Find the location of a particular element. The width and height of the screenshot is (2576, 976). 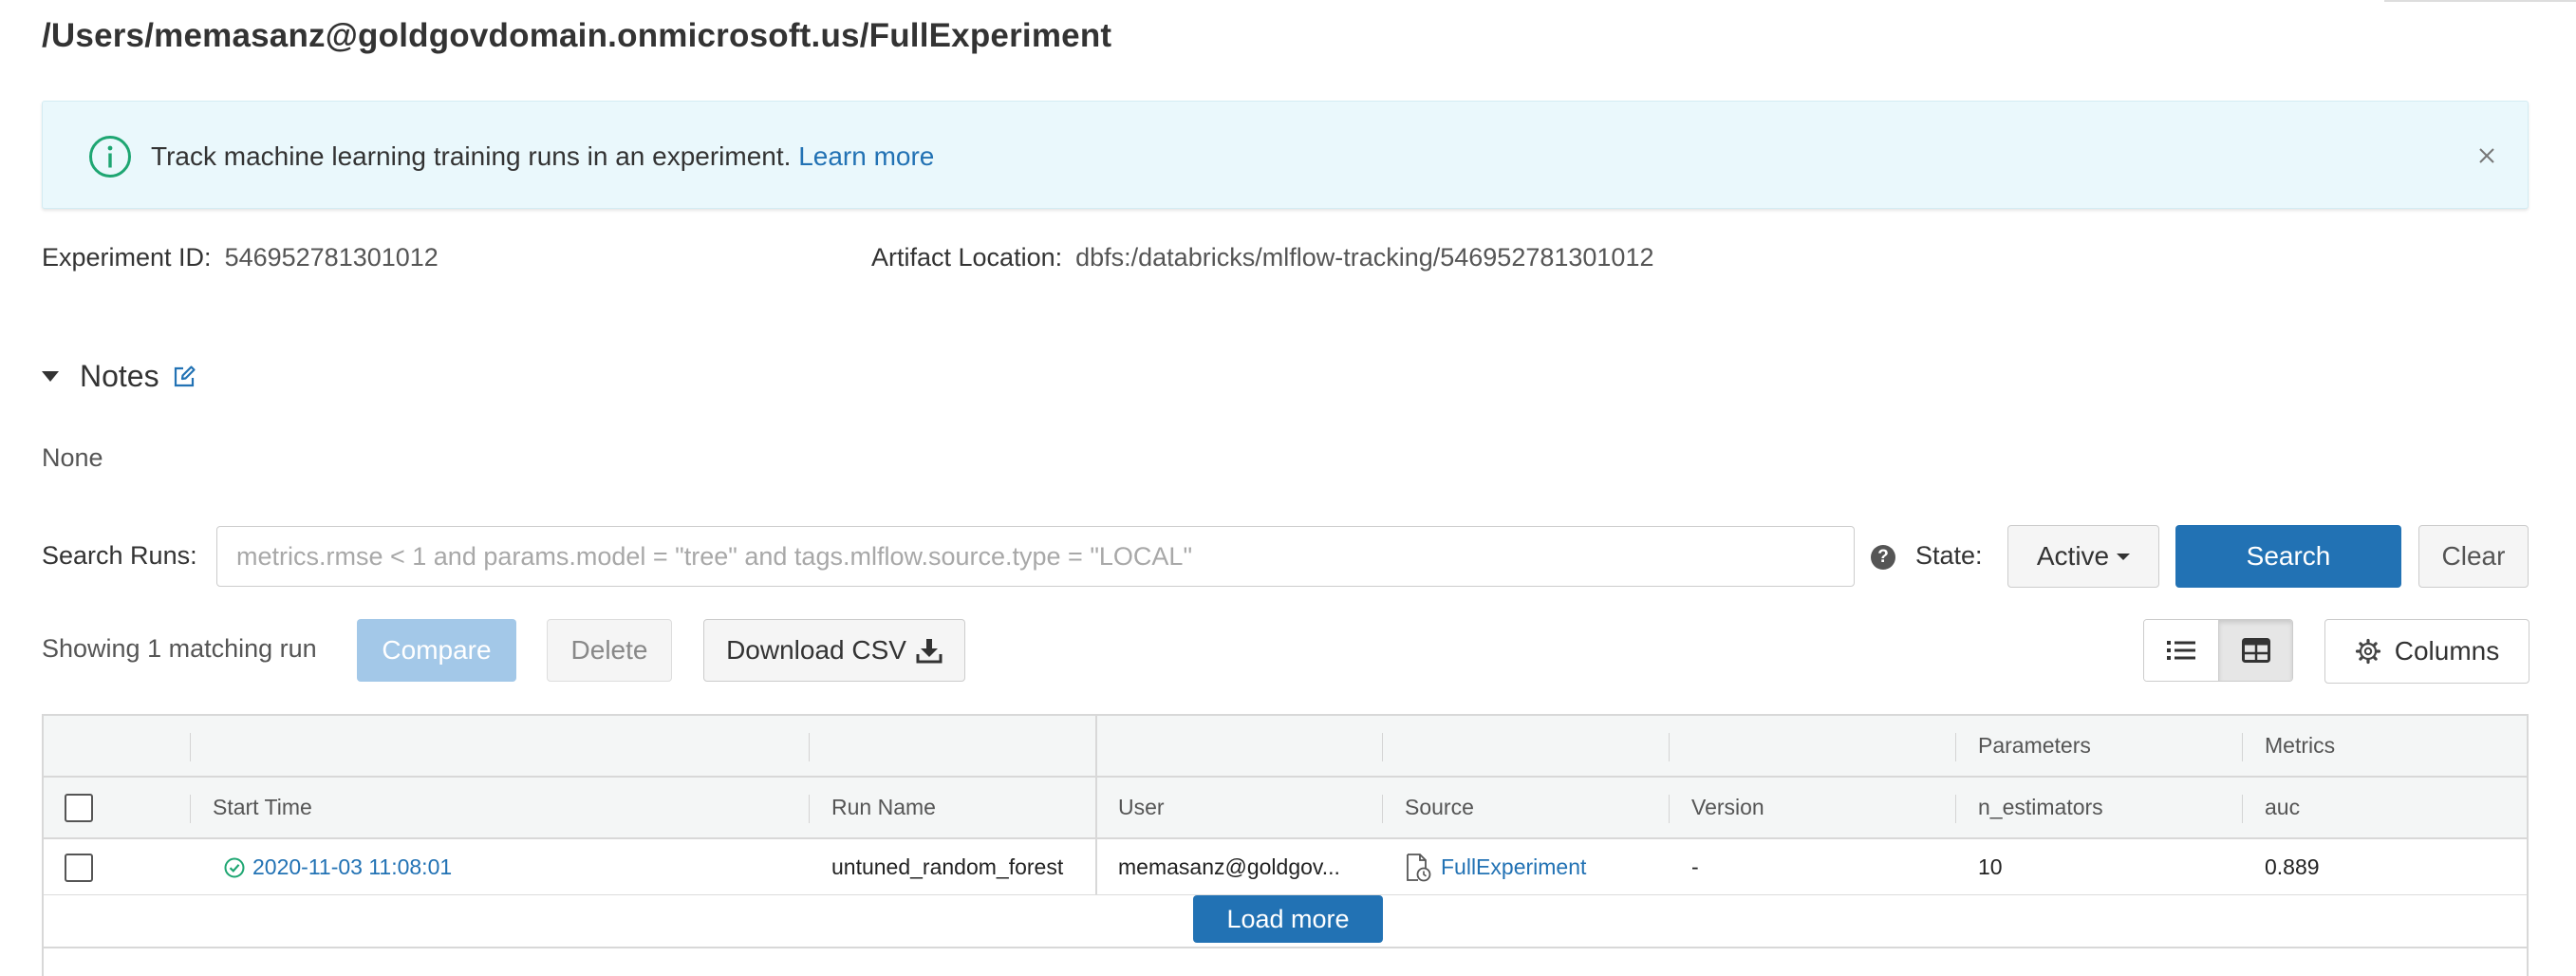

state-label: State: is located at coordinates (1949, 555).